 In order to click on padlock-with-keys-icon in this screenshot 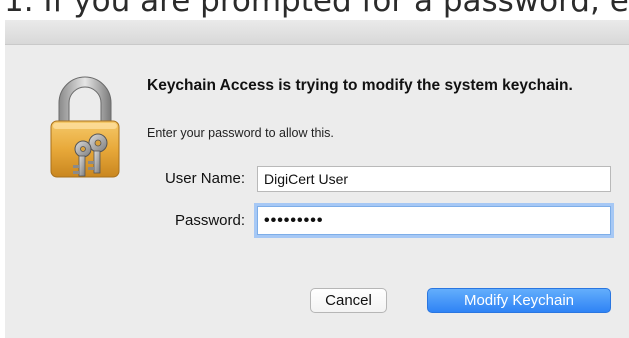, I will do `click(85, 130)`.